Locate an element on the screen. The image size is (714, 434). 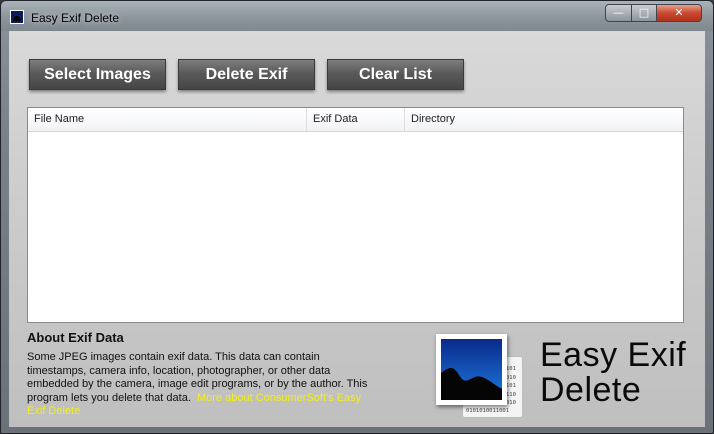
select-images-button: Select Images is located at coordinates (97, 74).